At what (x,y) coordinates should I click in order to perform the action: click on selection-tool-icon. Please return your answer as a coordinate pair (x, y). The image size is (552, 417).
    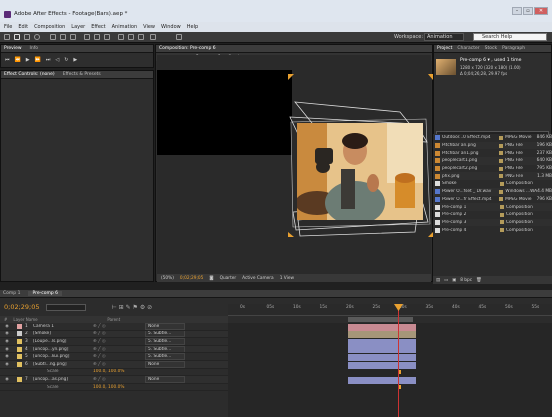
    Looking at the image, I should click on (17, 37).